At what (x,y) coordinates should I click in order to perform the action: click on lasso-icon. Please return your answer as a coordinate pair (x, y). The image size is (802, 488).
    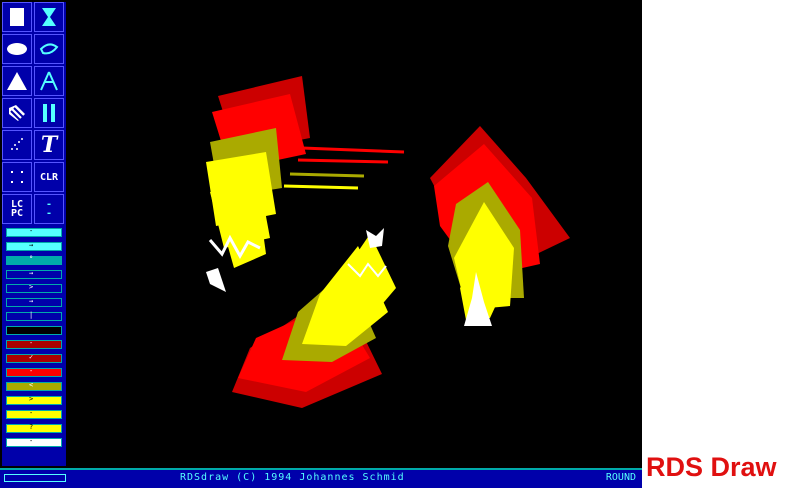
    Looking at the image, I should click on (49, 49).